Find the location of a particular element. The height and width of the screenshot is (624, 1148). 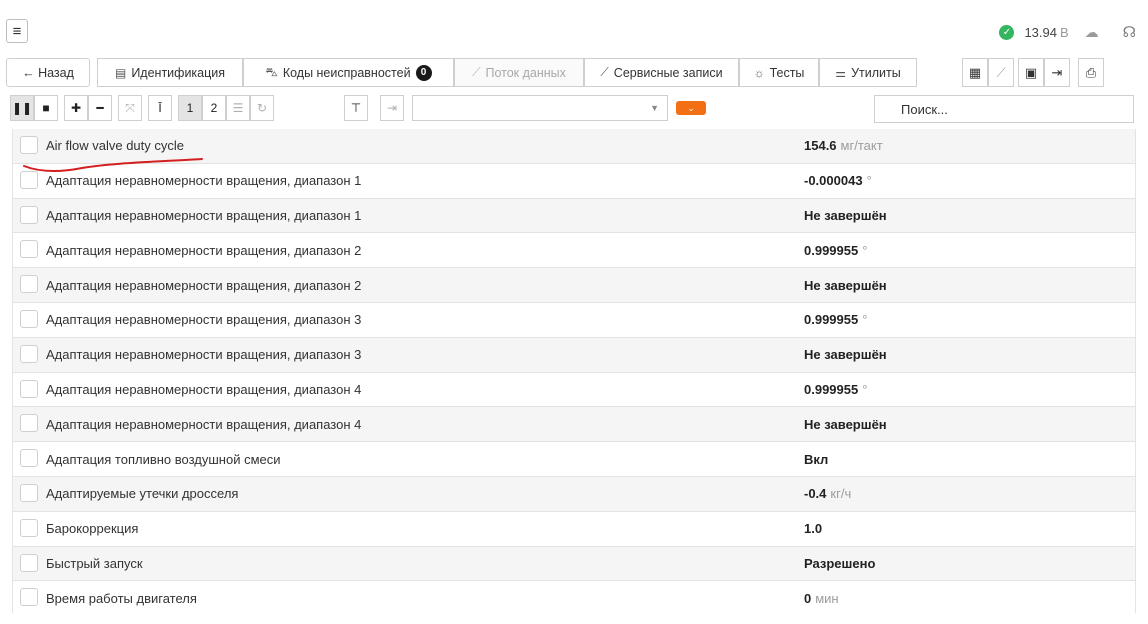

pause-button: ❚❚ is located at coordinates (22, 108).